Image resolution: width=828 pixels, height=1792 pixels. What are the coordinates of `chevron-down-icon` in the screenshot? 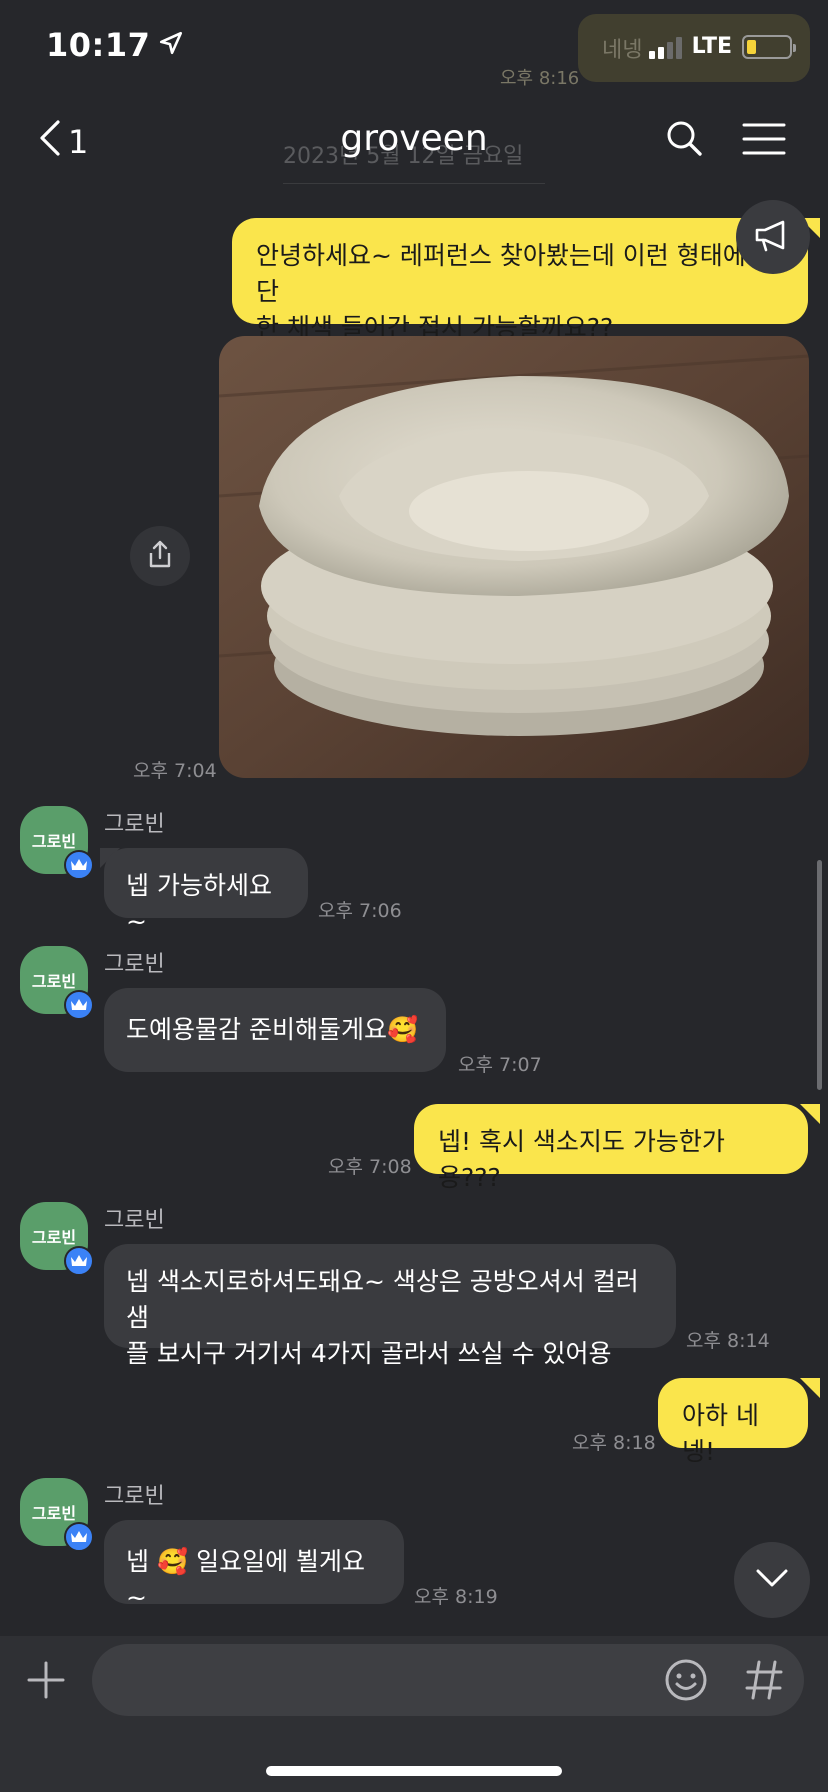 It's located at (772, 1580).